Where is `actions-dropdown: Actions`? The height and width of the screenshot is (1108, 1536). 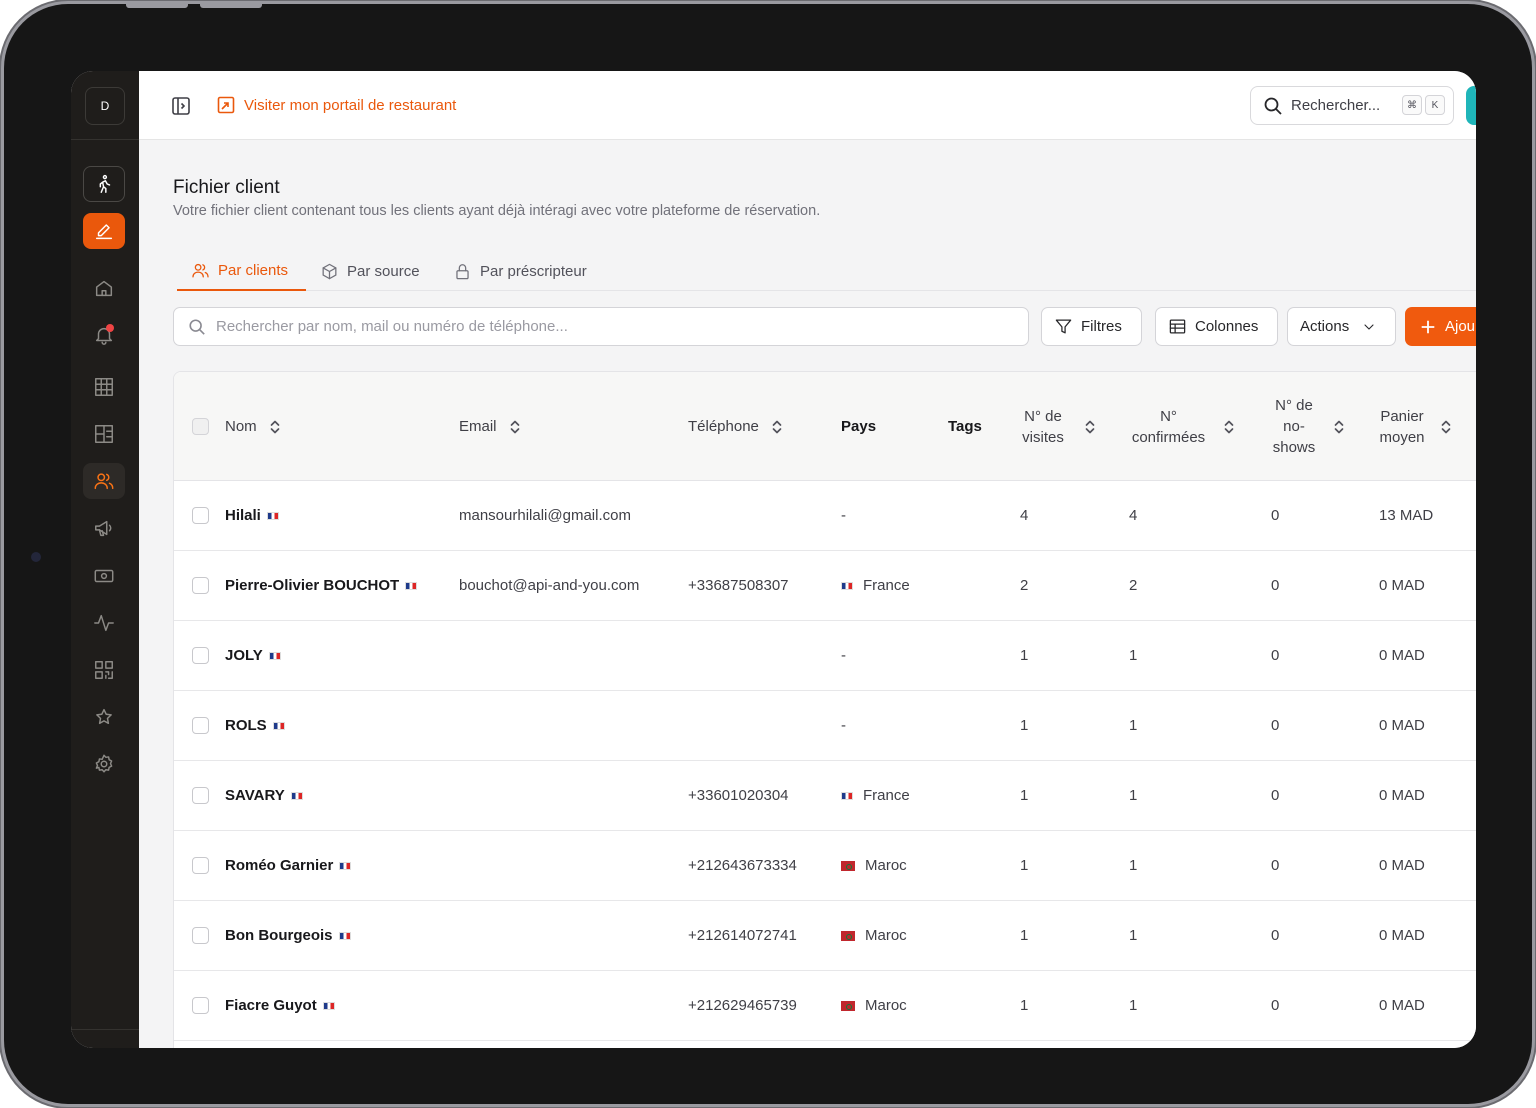 actions-dropdown: Actions is located at coordinates (1341, 326).